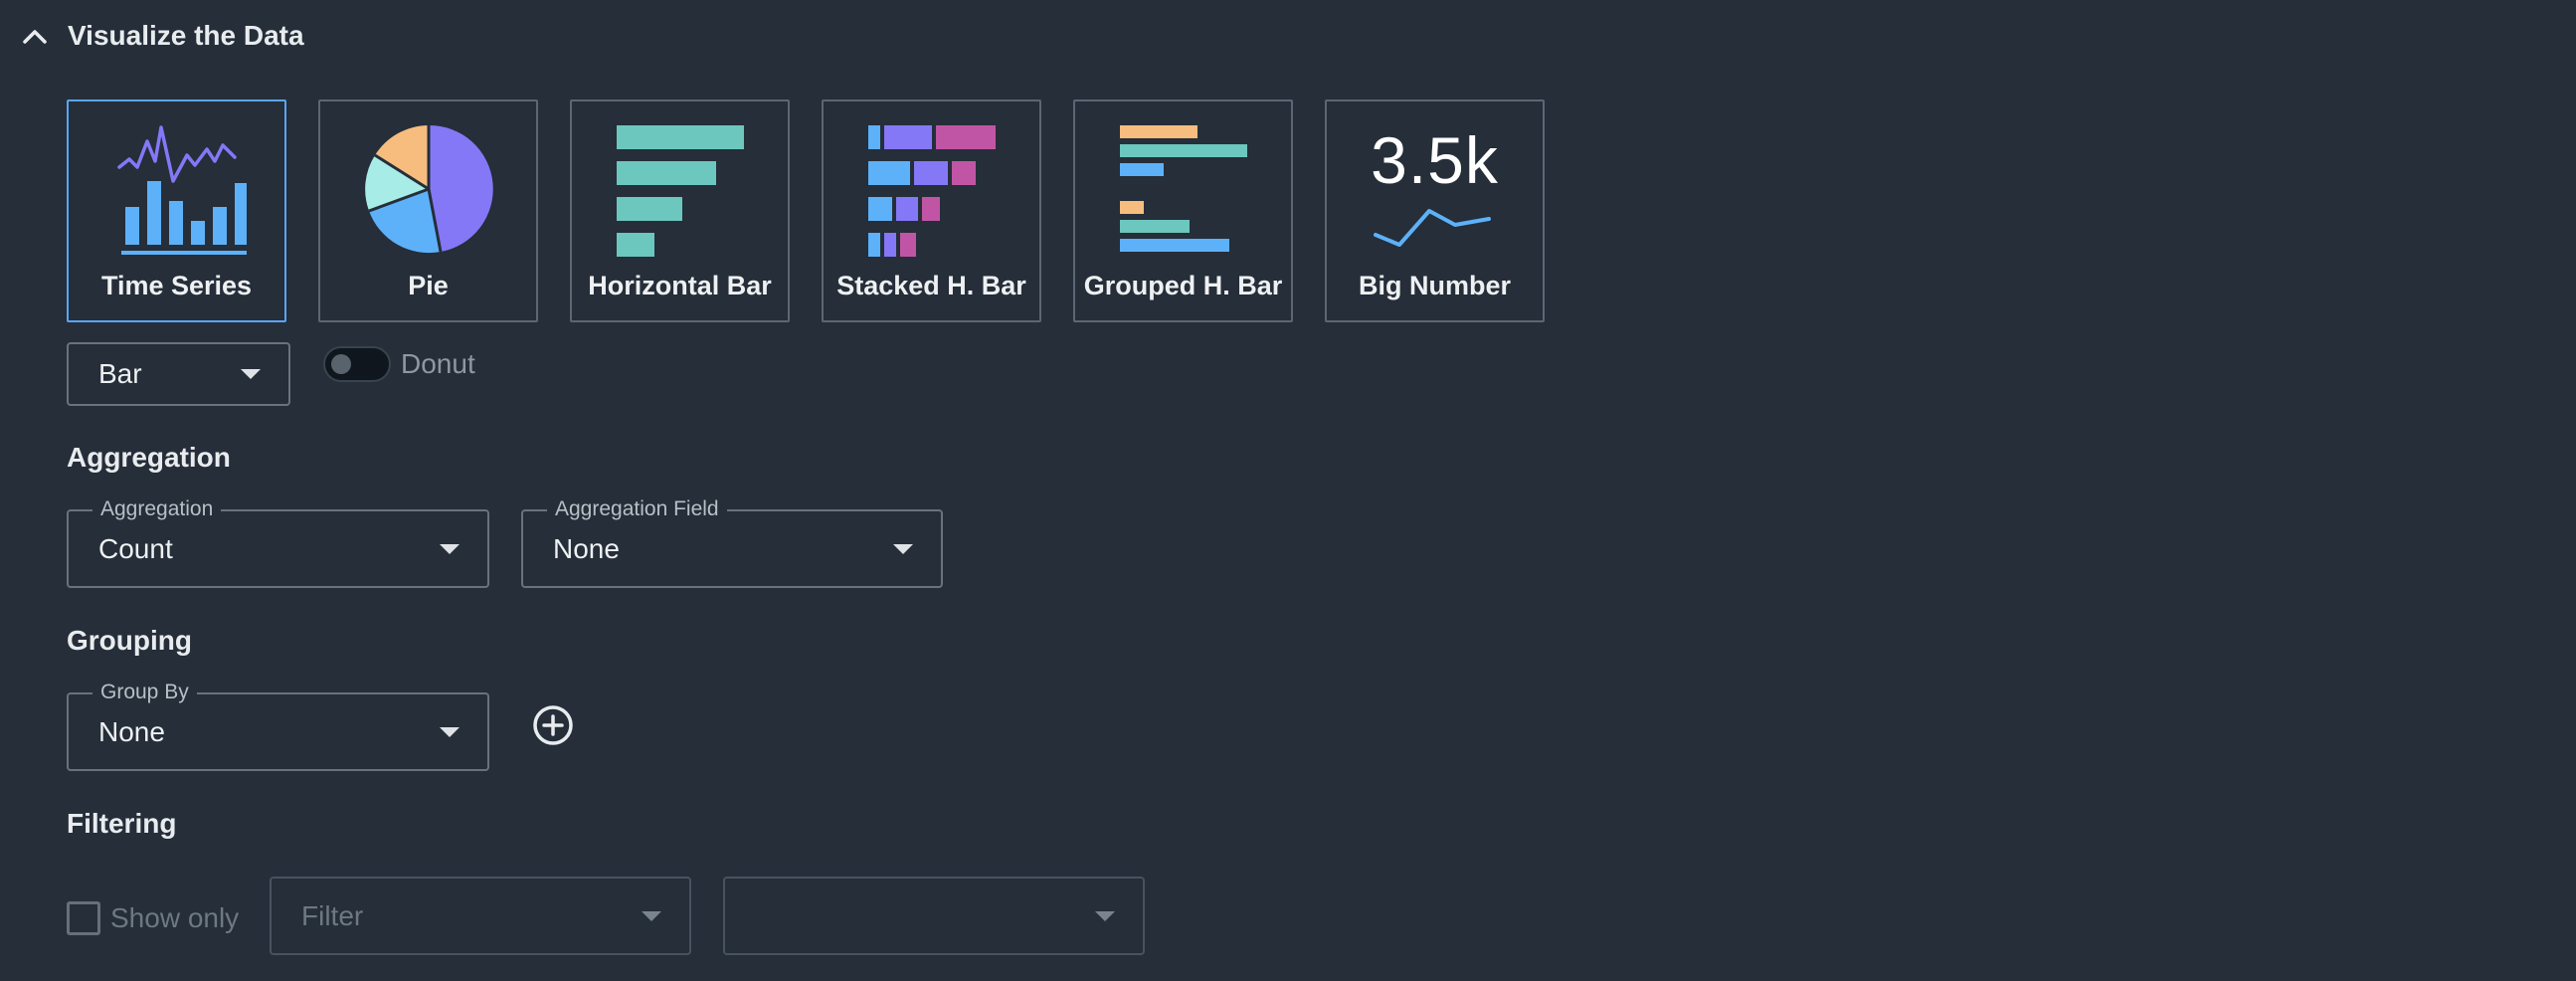 The width and height of the screenshot is (2576, 981). Describe the element at coordinates (480, 916) in the screenshot. I see `filter-select: Filter` at that location.